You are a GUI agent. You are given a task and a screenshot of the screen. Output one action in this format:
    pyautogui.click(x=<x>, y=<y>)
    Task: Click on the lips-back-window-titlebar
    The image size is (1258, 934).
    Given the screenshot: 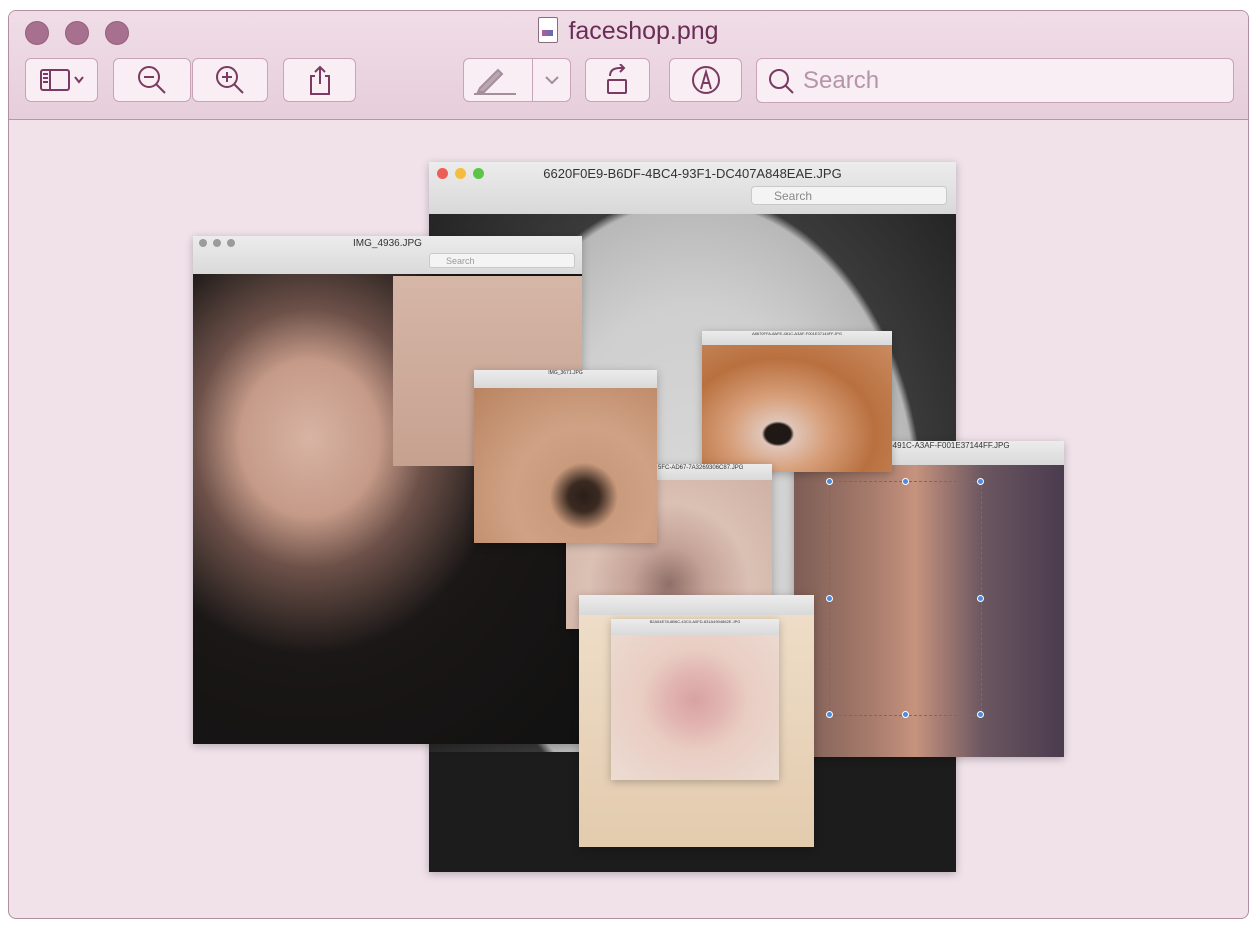 What is the action you would take?
    pyautogui.click(x=696, y=605)
    